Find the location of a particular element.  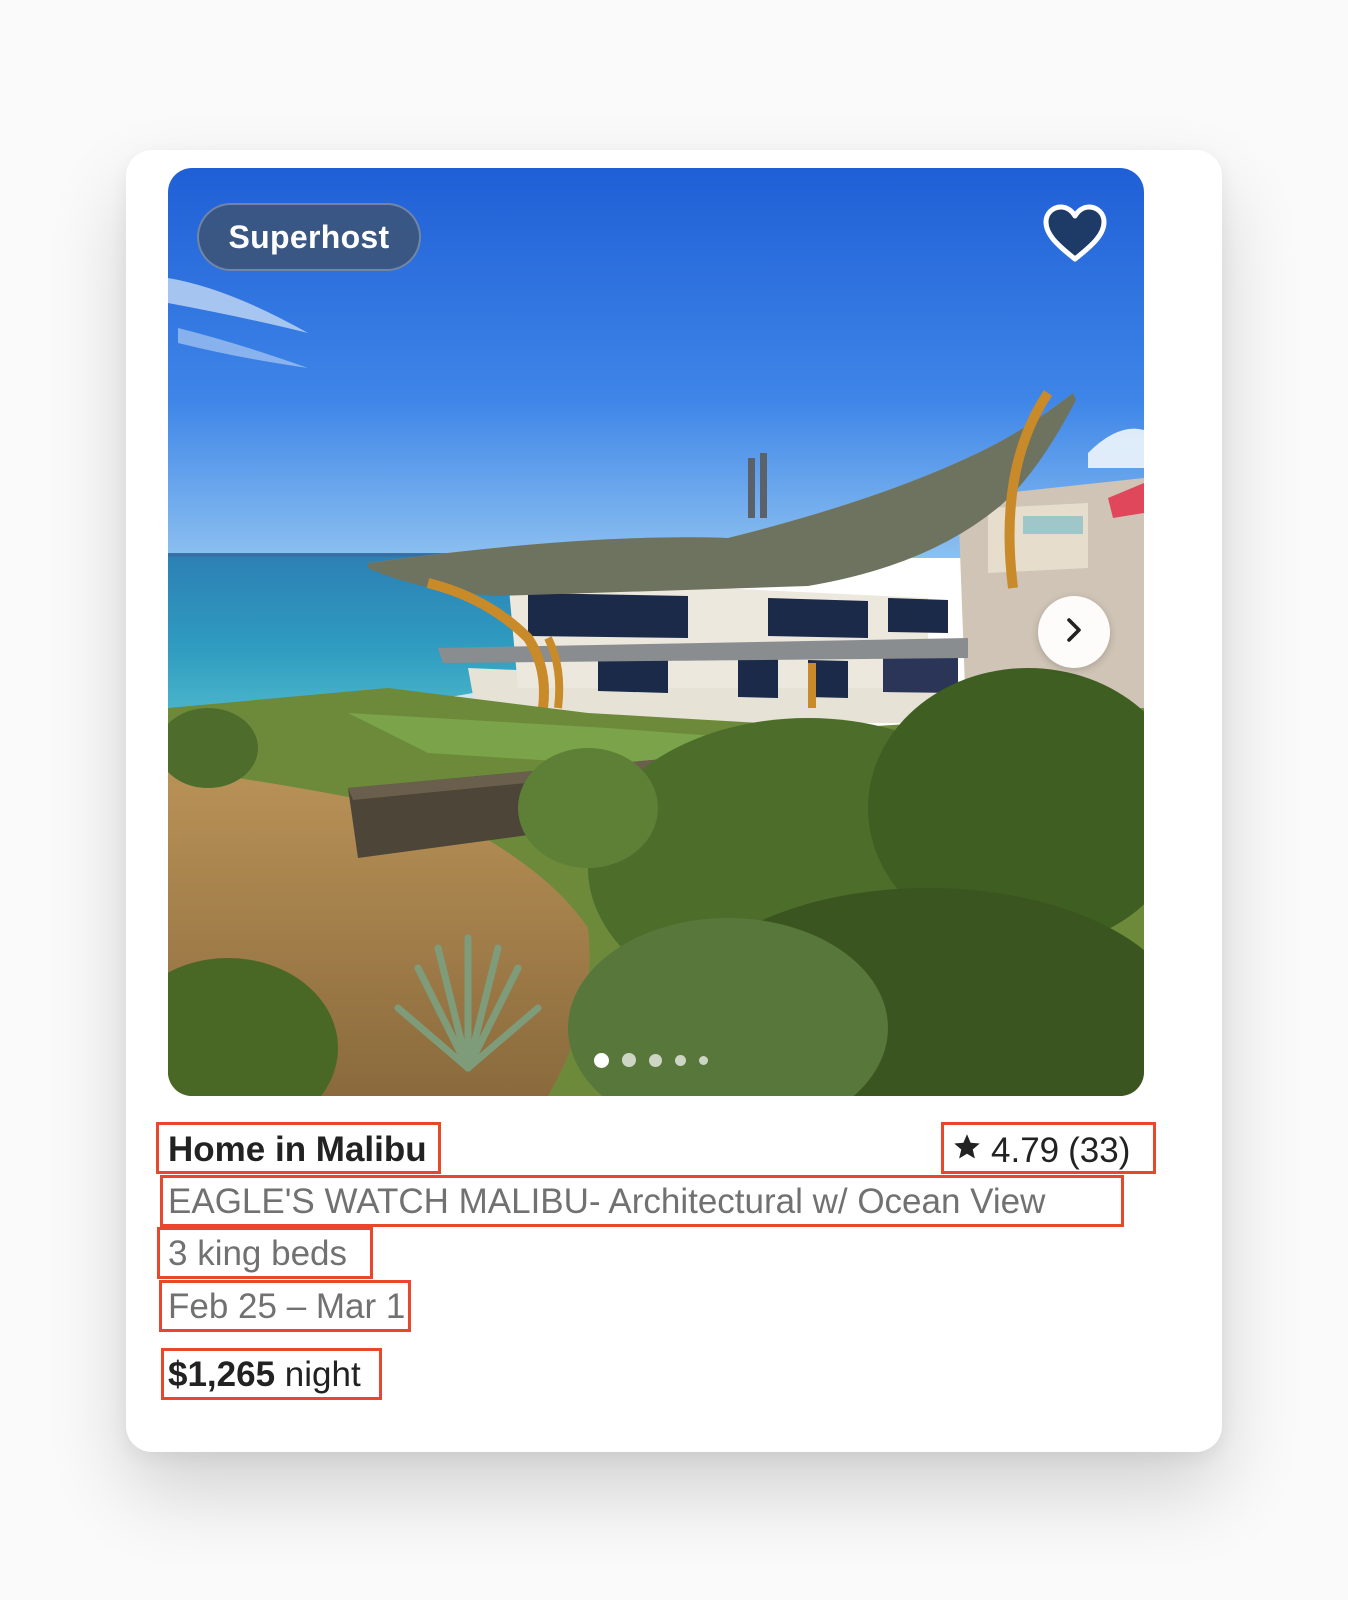

next-image-button is located at coordinates (1074, 632).